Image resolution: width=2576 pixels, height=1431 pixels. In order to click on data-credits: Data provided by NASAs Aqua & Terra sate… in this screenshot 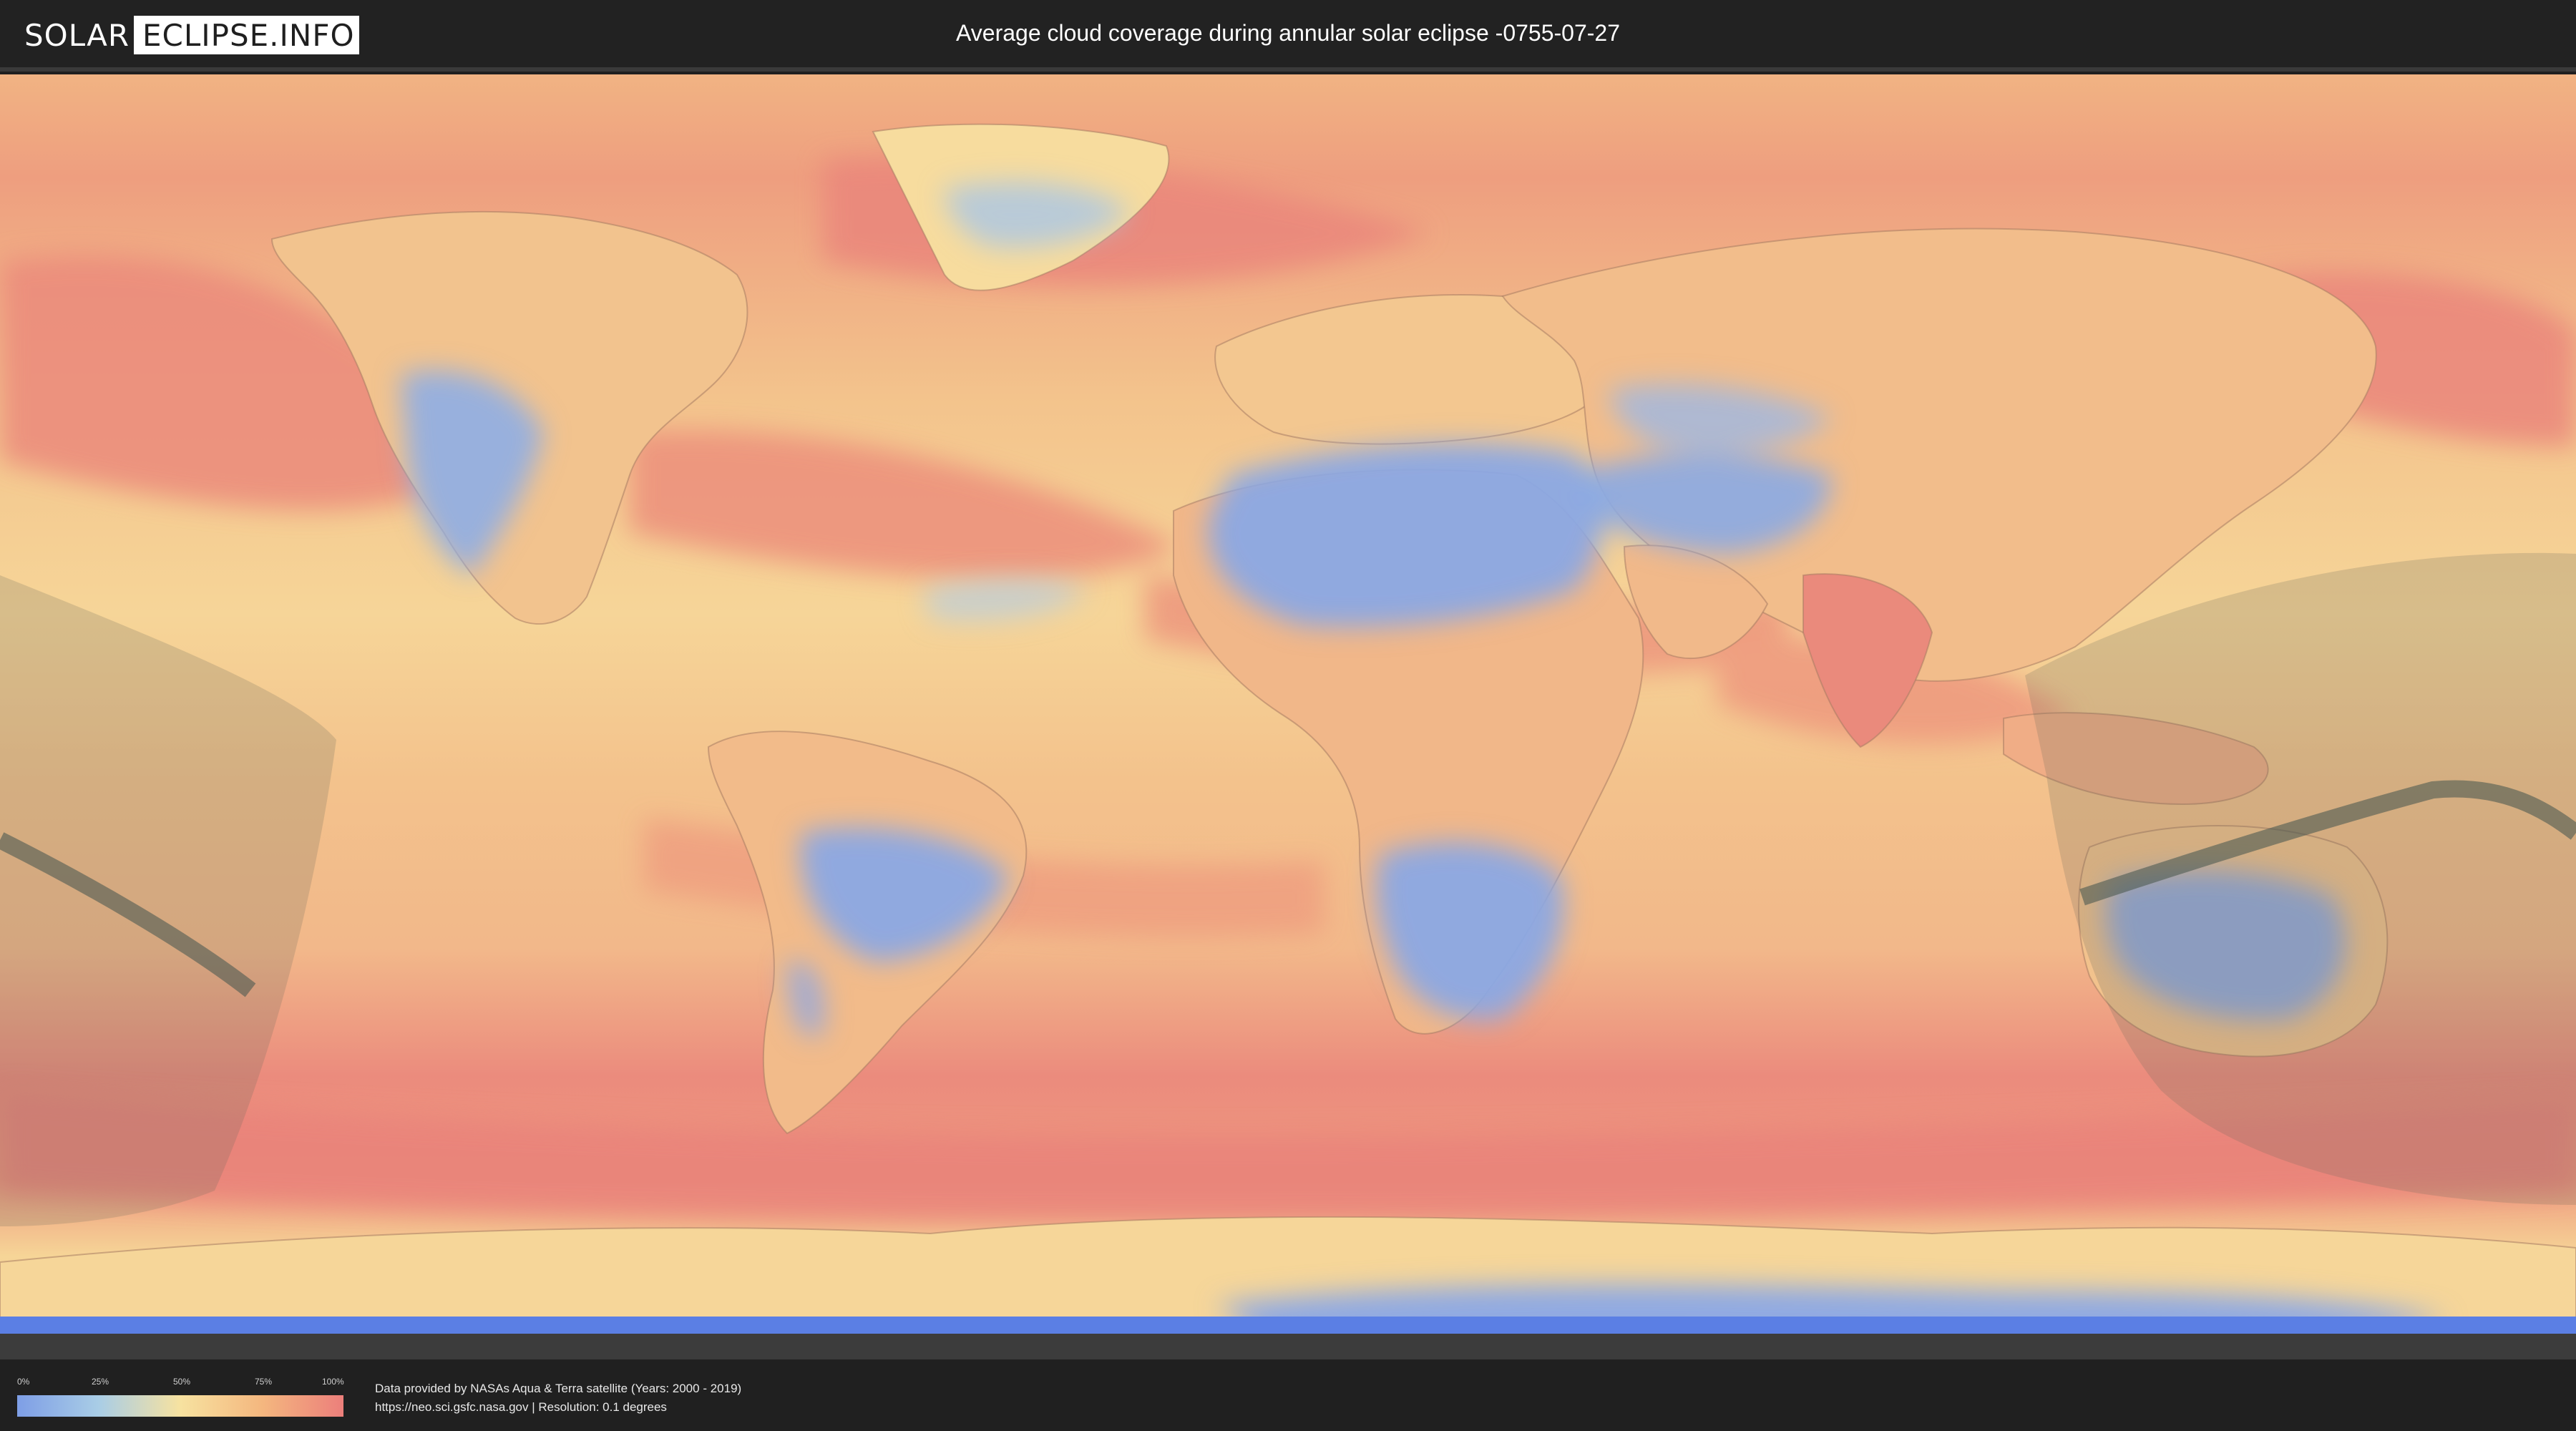, I will do `click(558, 1398)`.